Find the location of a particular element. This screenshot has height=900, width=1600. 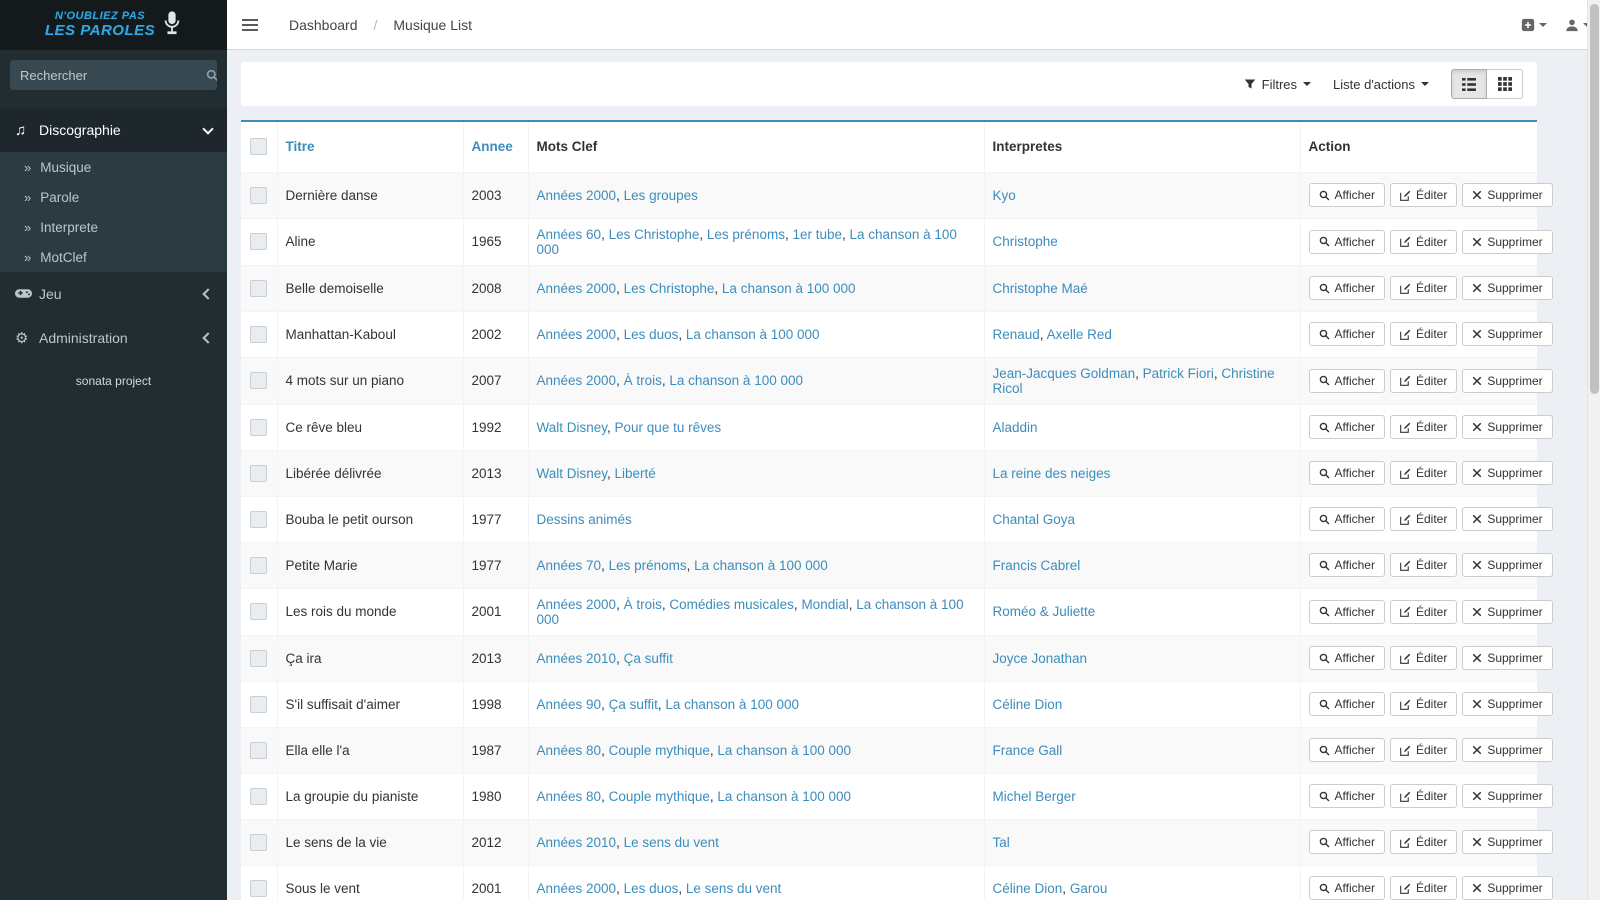

motclef-link: Dessins animés is located at coordinates (584, 519).